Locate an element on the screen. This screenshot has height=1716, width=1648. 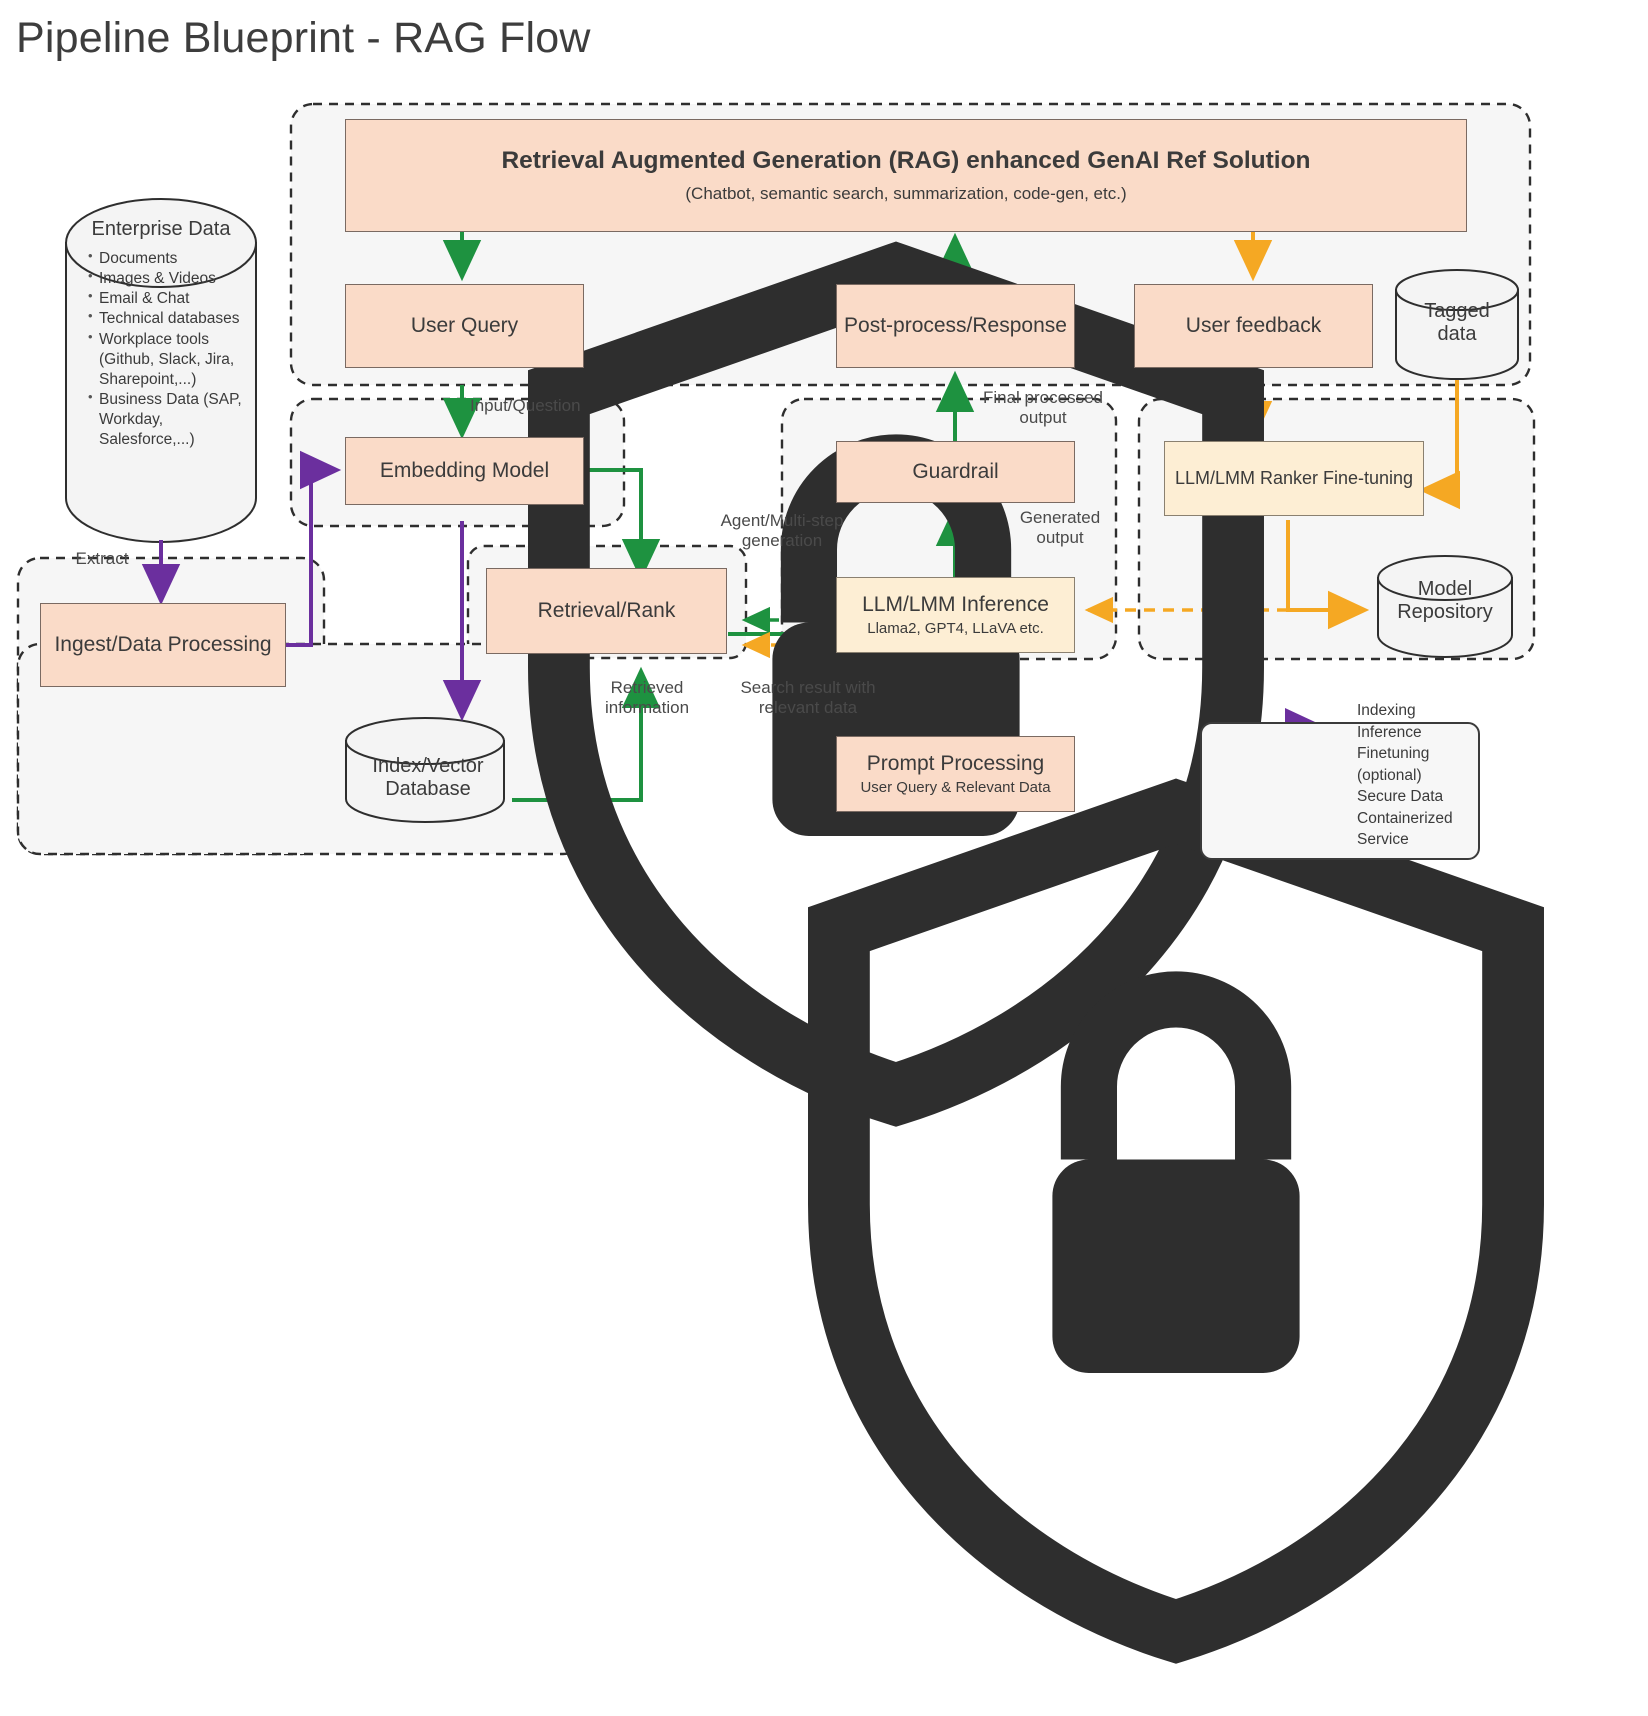
retrieval-rank-label: Retrieval/Rank is located at coordinates (606, 610).